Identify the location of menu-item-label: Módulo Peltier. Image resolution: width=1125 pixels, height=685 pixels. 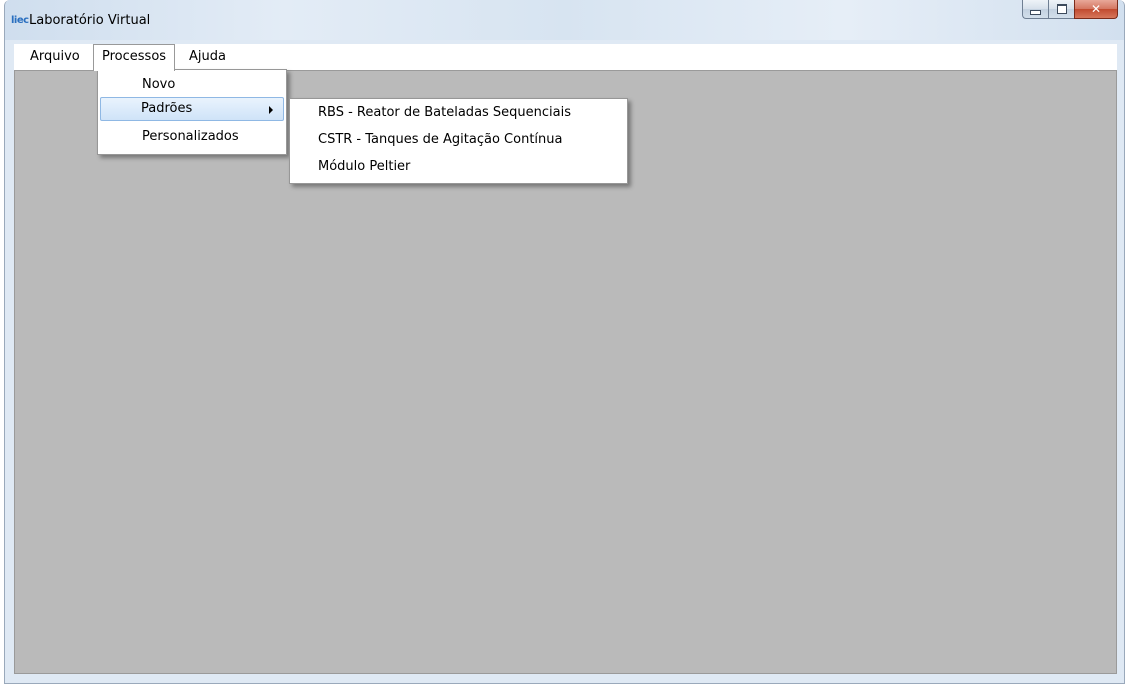
(364, 166).